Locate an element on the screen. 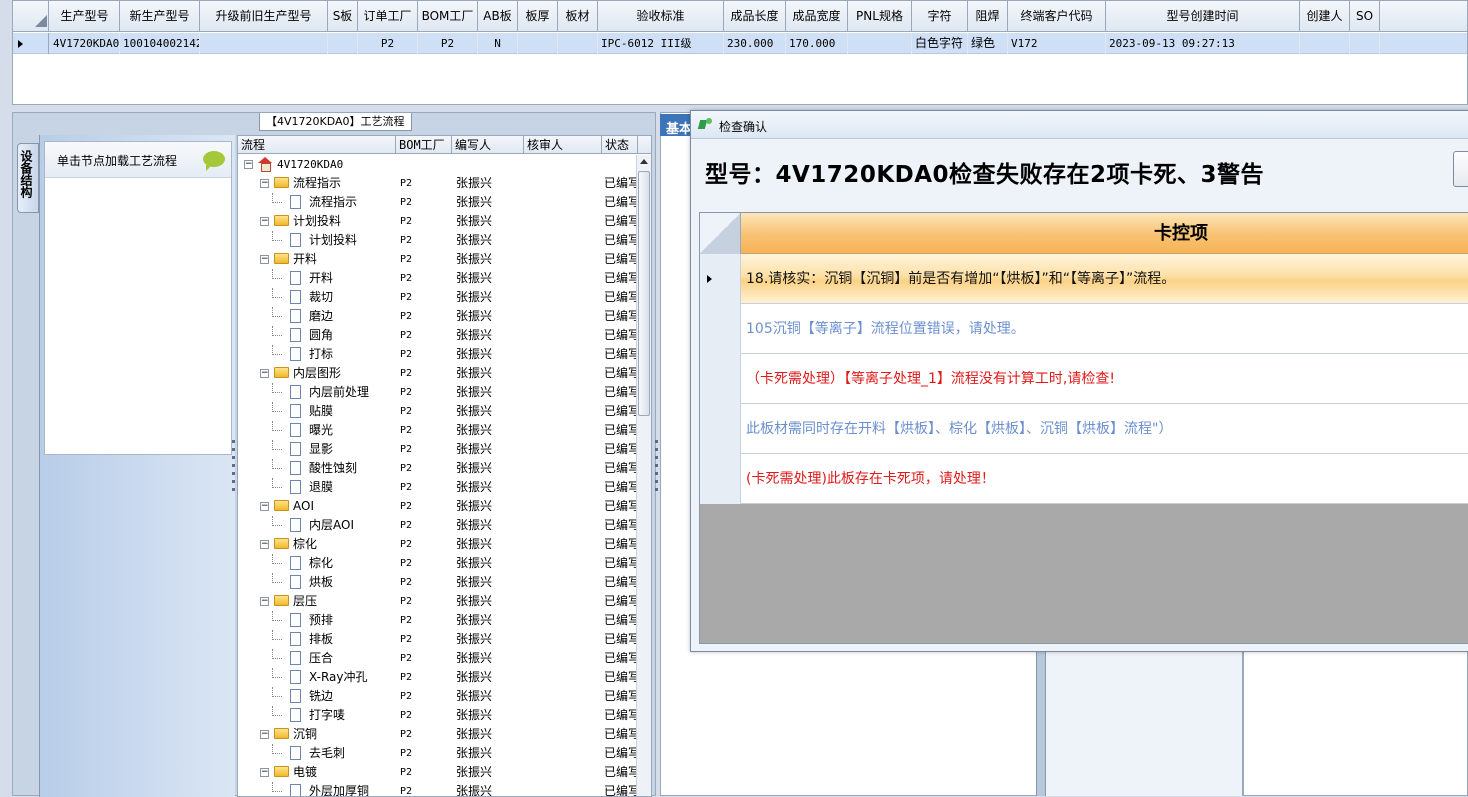 The image size is (1468, 797). column-header: S板 is located at coordinates (343, 16).